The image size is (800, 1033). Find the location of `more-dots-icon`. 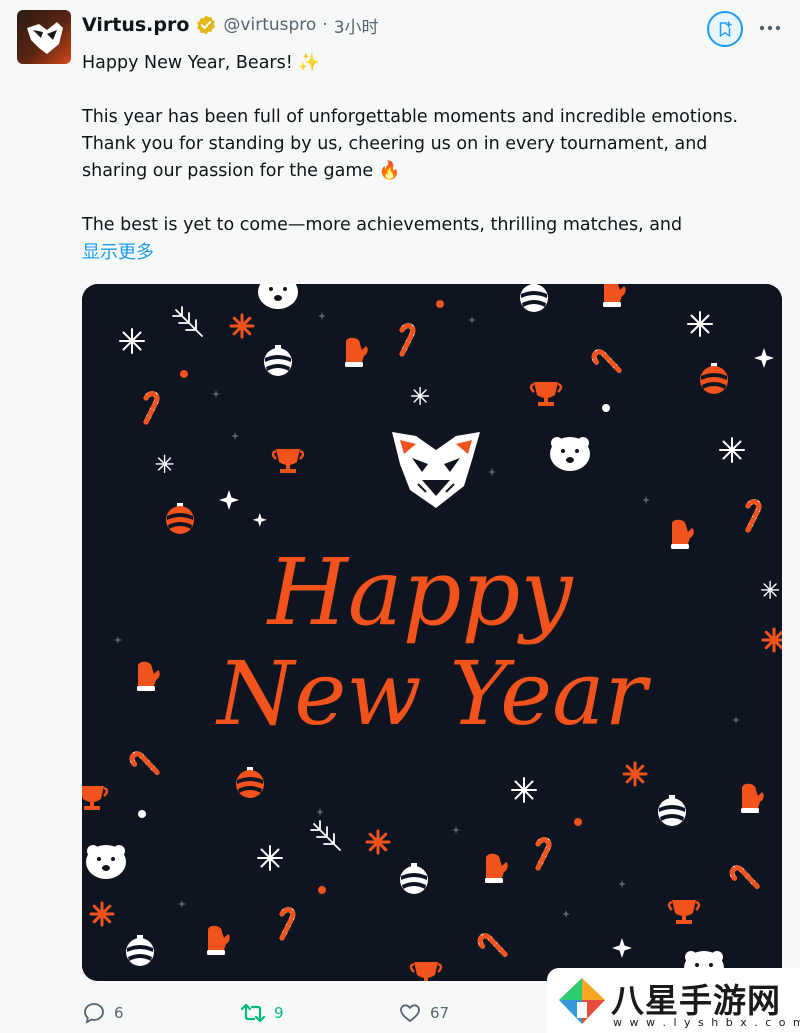

more-dots-icon is located at coordinates (770, 28).